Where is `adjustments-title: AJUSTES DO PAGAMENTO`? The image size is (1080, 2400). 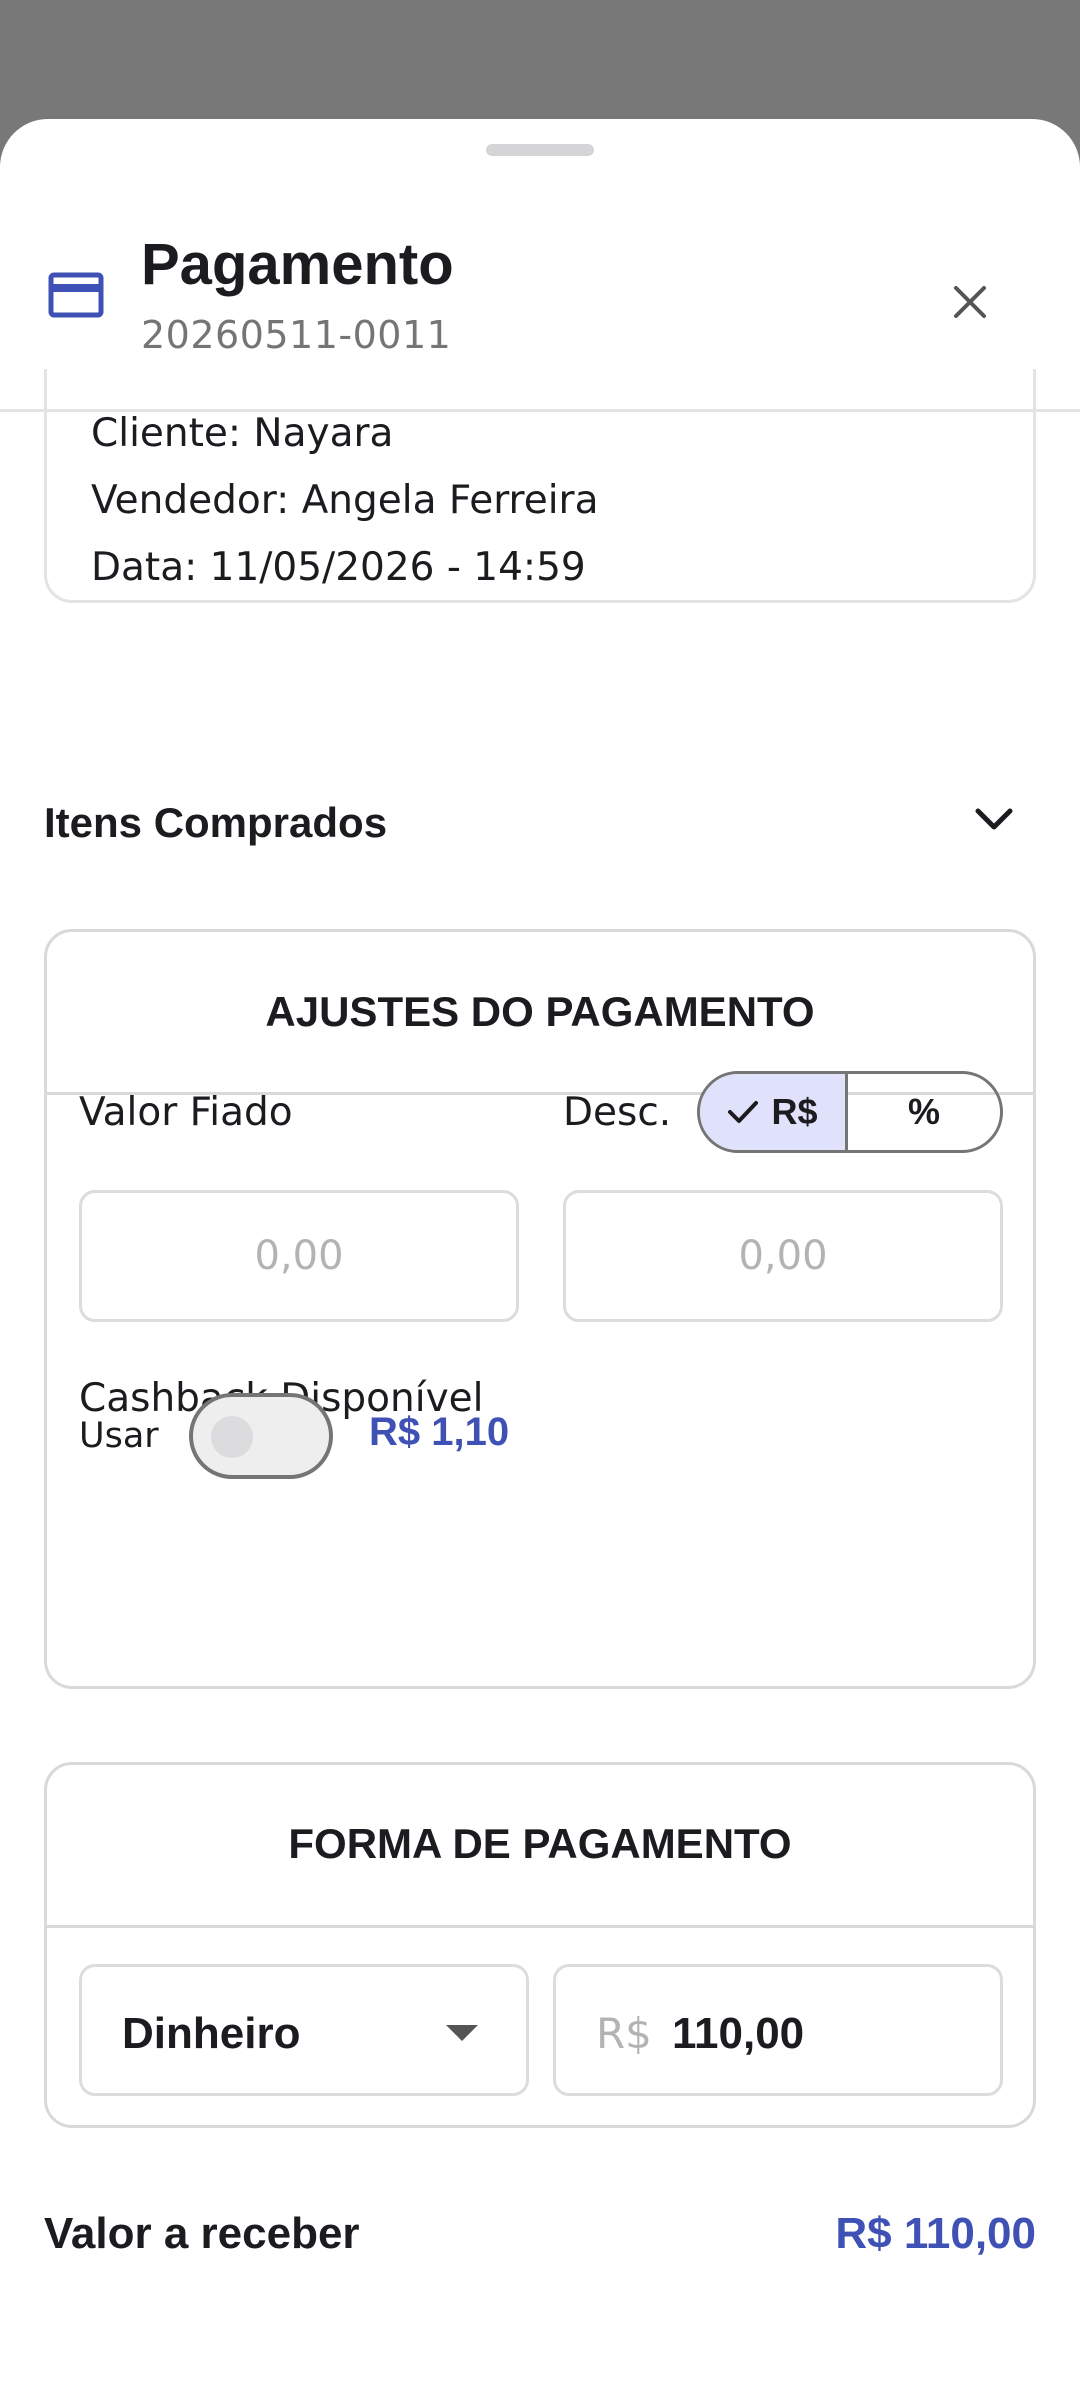 adjustments-title: AJUSTES DO PAGAMENTO is located at coordinates (540, 1011).